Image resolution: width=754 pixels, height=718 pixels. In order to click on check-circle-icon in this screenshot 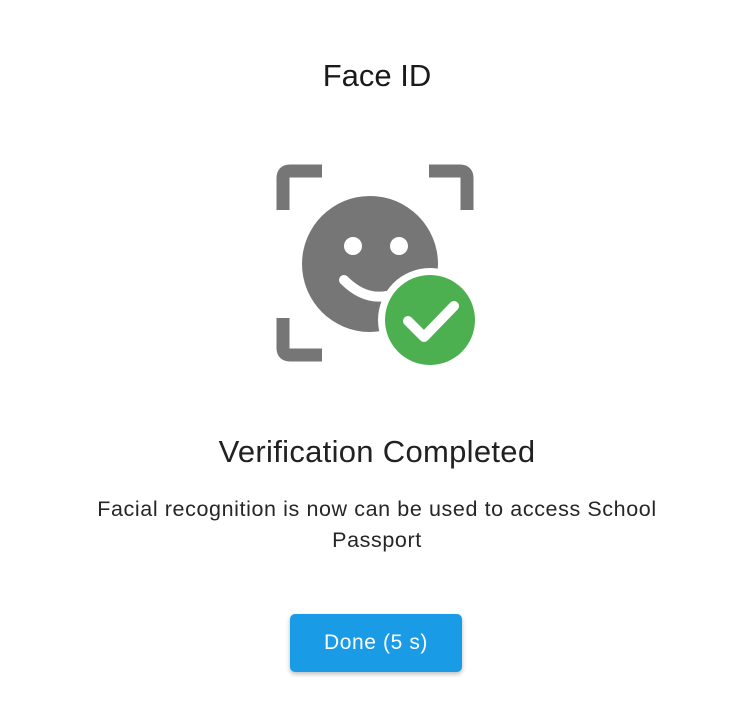, I will do `click(430, 320)`.